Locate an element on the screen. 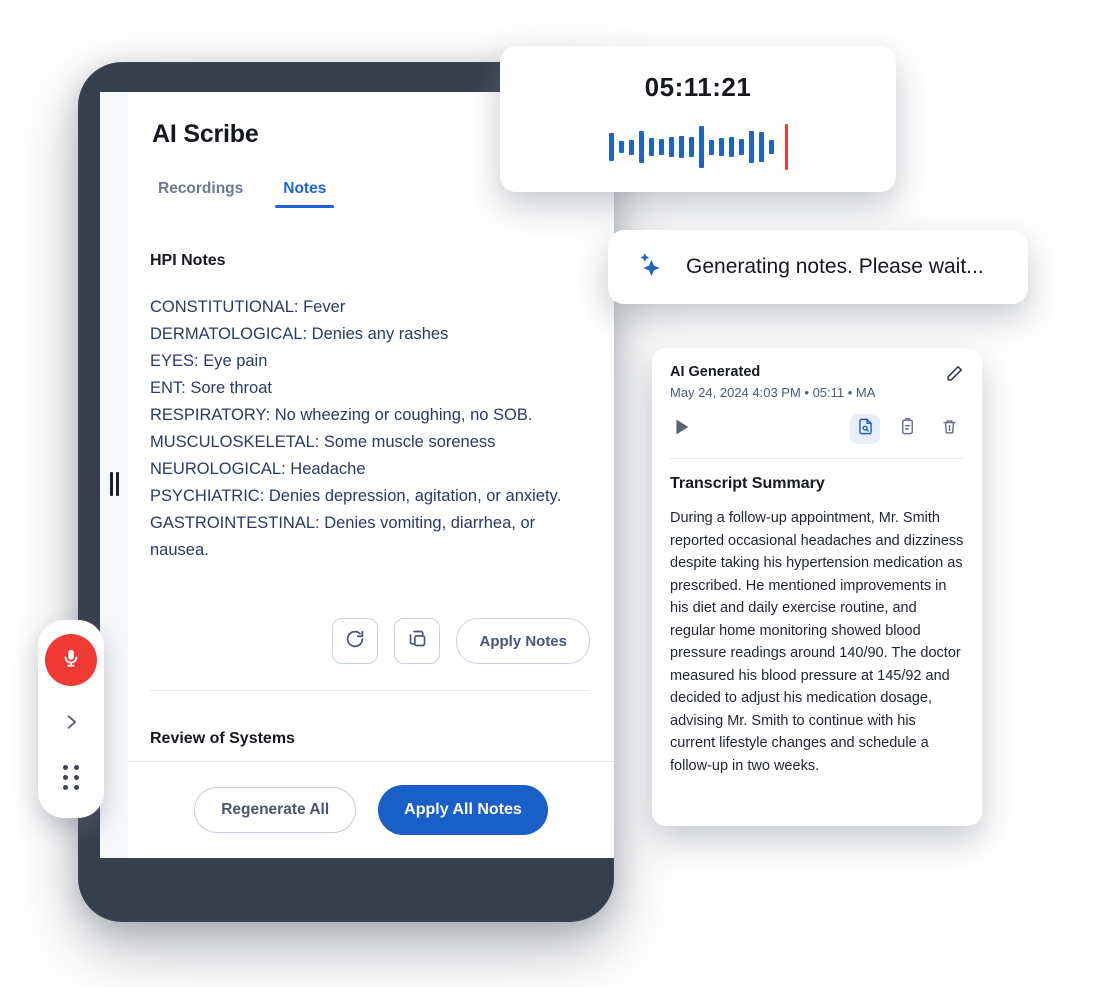  play-icon is located at coordinates (681, 429).